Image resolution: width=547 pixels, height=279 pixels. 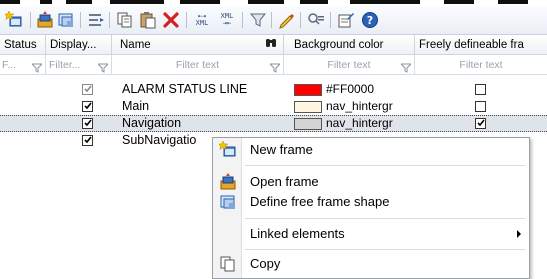 What do you see at coordinates (185, 89) in the screenshot?
I see `name-cell: ALARM STATUS LINE` at bounding box center [185, 89].